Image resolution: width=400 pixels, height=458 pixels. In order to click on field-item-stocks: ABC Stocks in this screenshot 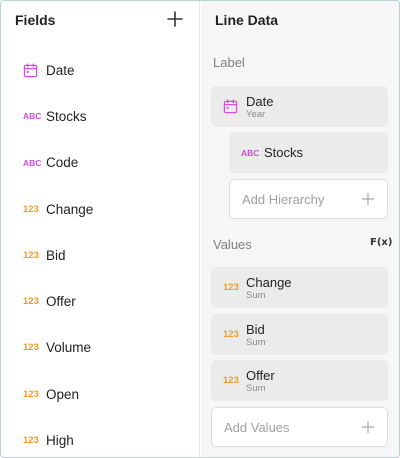, I will do `click(100, 116)`.